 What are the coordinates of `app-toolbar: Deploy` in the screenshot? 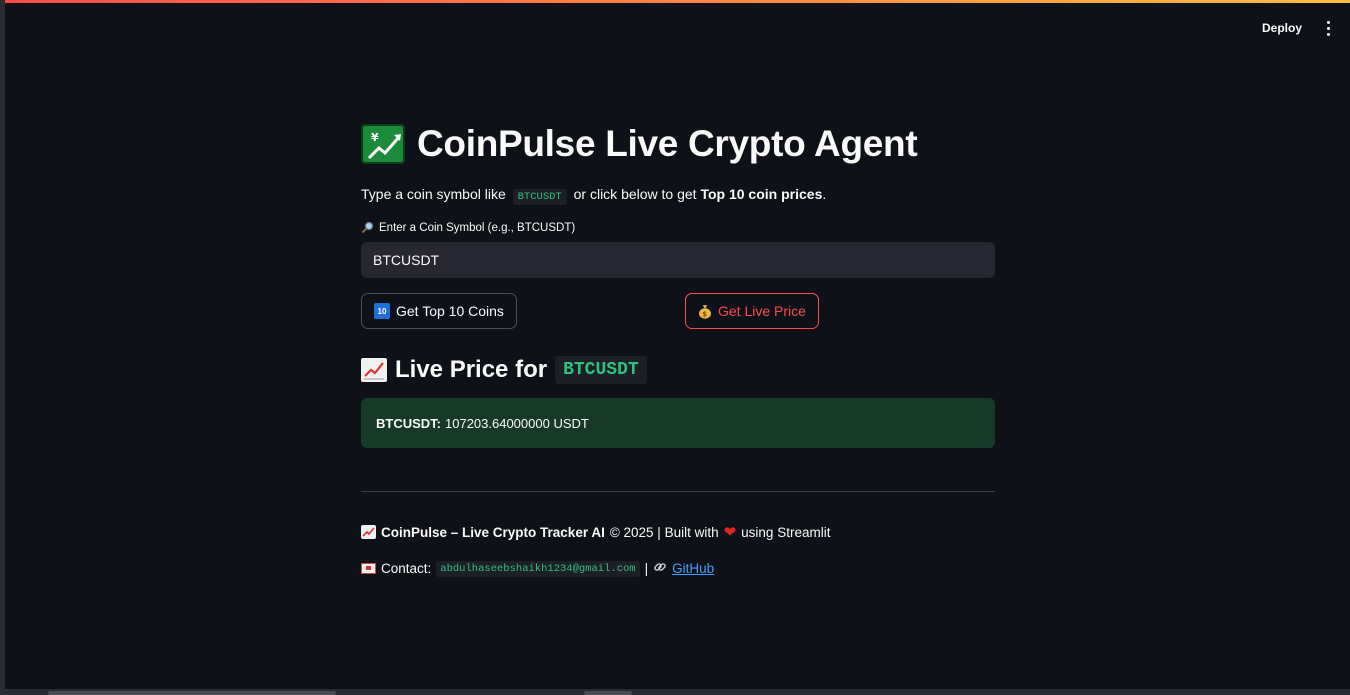 It's located at (1297, 28).